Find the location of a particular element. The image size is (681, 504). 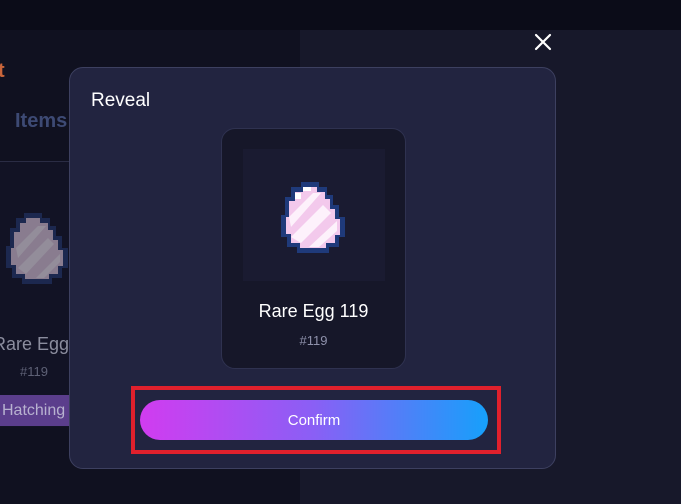

background-tab-items: Items is located at coordinates (41, 121).